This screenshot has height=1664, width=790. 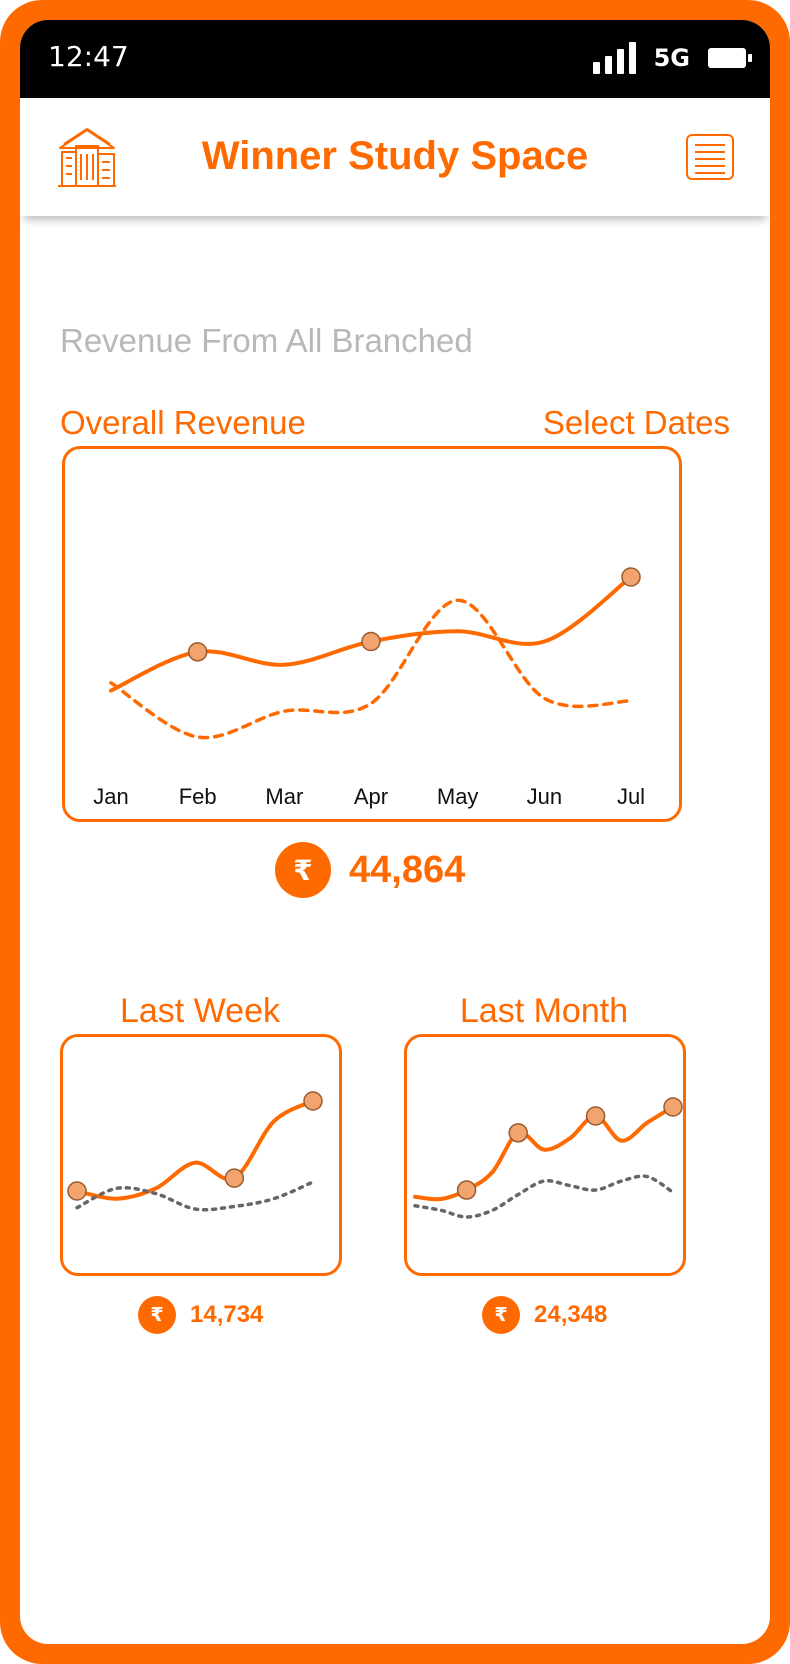 What do you see at coordinates (730, 58) in the screenshot?
I see `battery-icon` at bounding box center [730, 58].